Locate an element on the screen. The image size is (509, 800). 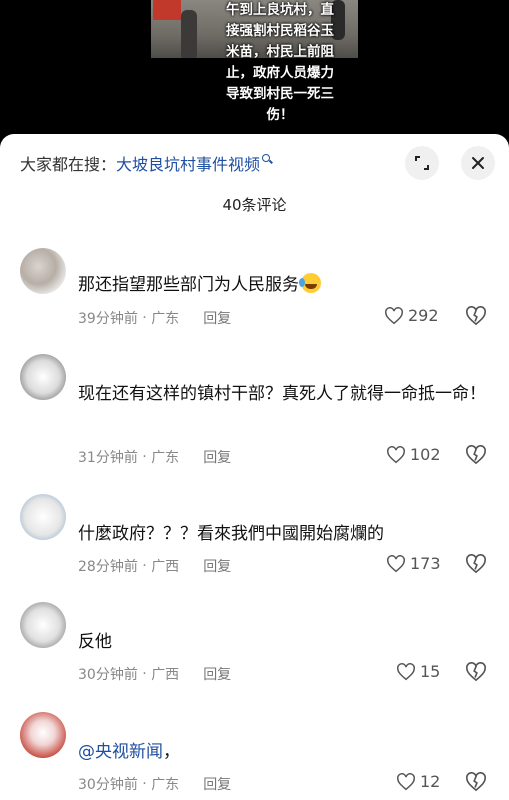
comment-meta: 28分钟前 · 广西 回复 is located at coordinates (154, 566).